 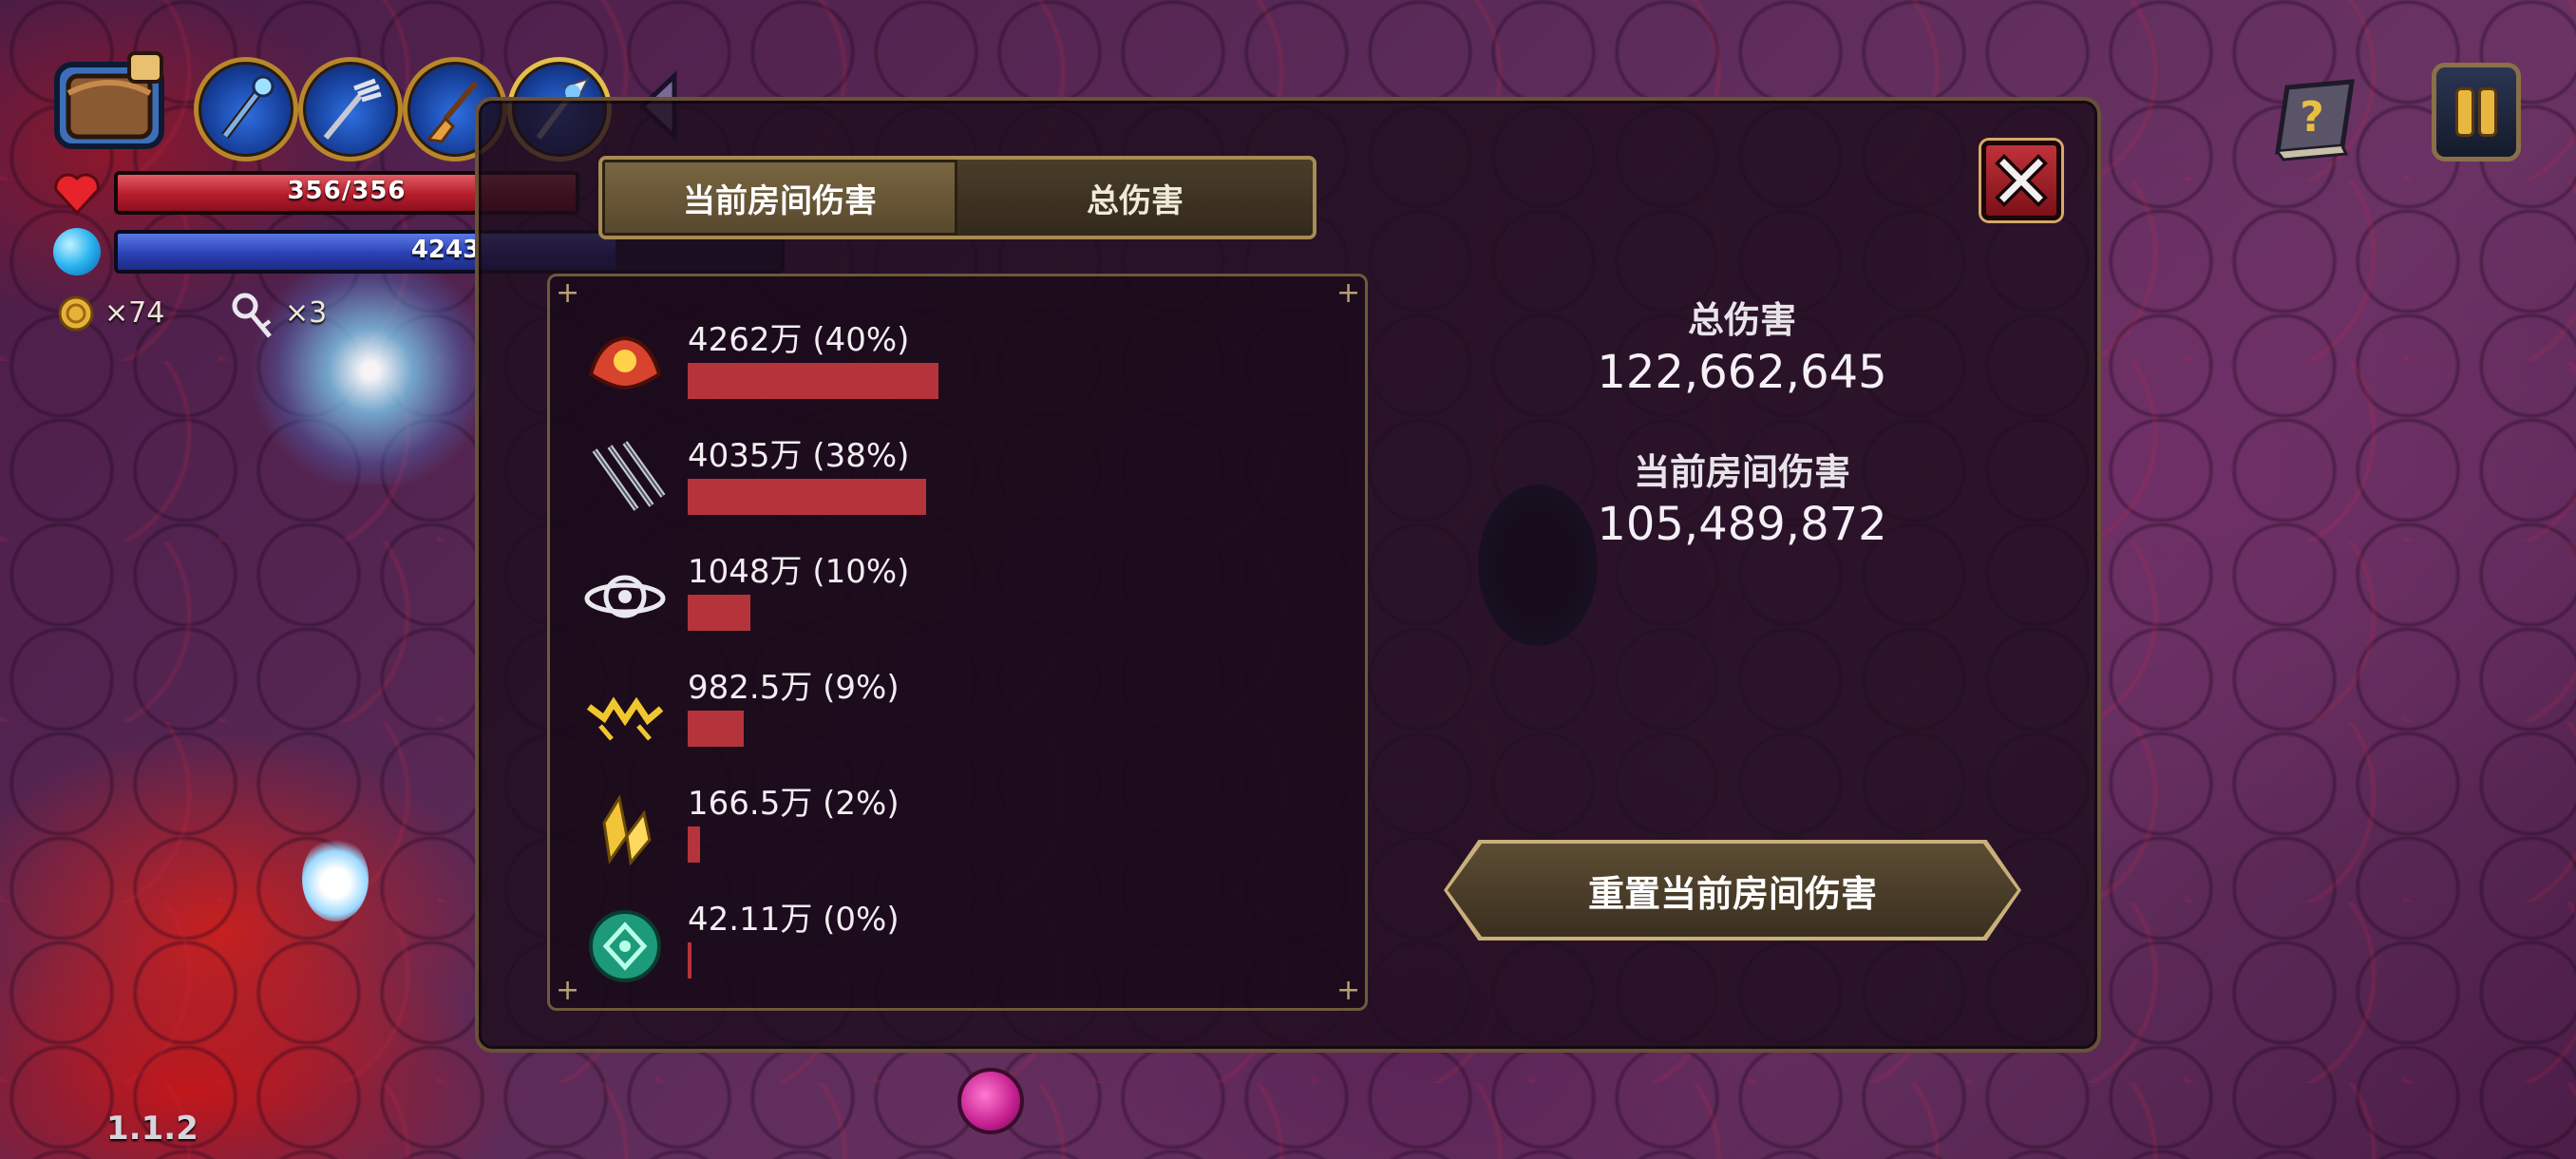 What do you see at coordinates (799, 340) in the screenshot?
I see `damage-amount: 4262万 (40%)` at bounding box center [799, 340].